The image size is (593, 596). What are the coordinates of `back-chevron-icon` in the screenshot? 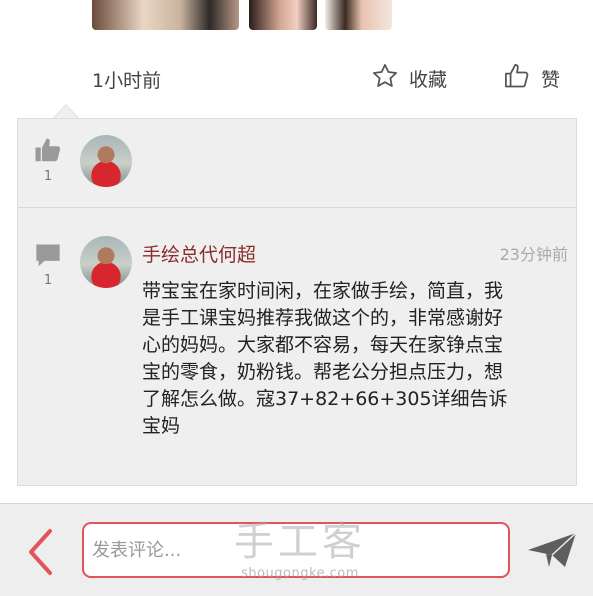 It's located at (41, 552).